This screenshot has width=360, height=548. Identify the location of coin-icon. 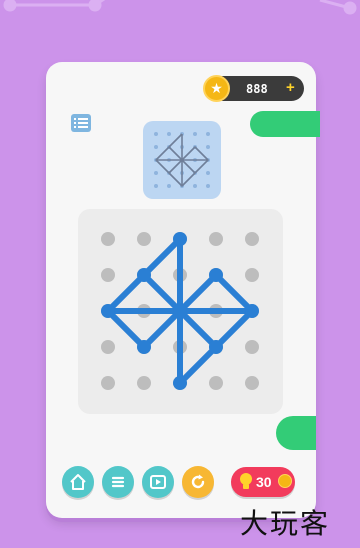
(285, 481).